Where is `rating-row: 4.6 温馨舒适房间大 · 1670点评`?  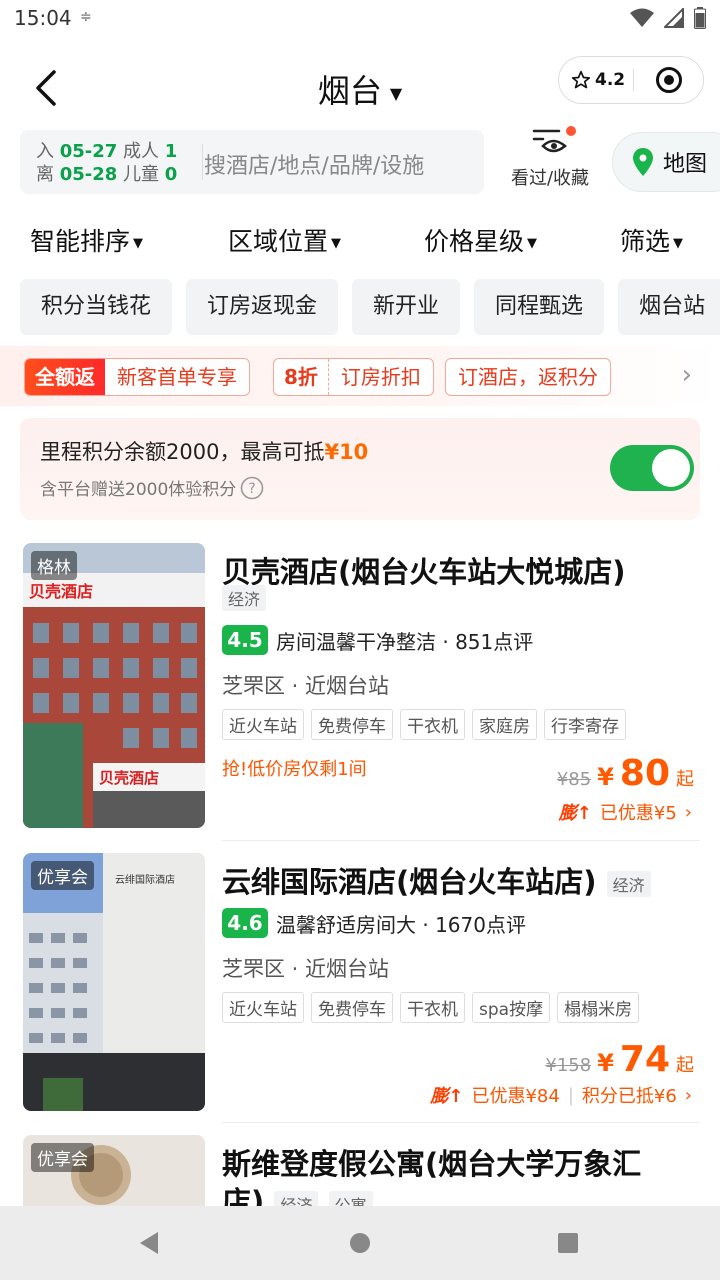 rating-row: 4.6 温馨舒适房间大 · 1670点评 is located at coordinates (374, 923).